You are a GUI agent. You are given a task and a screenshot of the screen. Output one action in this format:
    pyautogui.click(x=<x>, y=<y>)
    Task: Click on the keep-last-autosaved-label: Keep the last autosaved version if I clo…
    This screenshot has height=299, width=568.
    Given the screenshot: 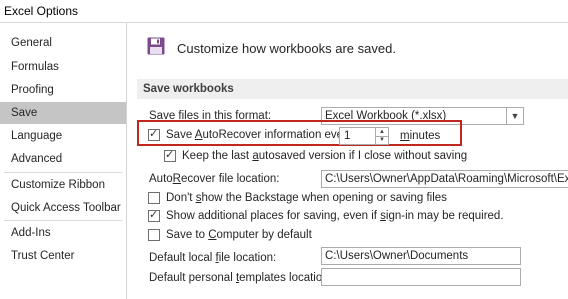 What is the action you would take?
    pyautogui.click(x=325, y=156)
    